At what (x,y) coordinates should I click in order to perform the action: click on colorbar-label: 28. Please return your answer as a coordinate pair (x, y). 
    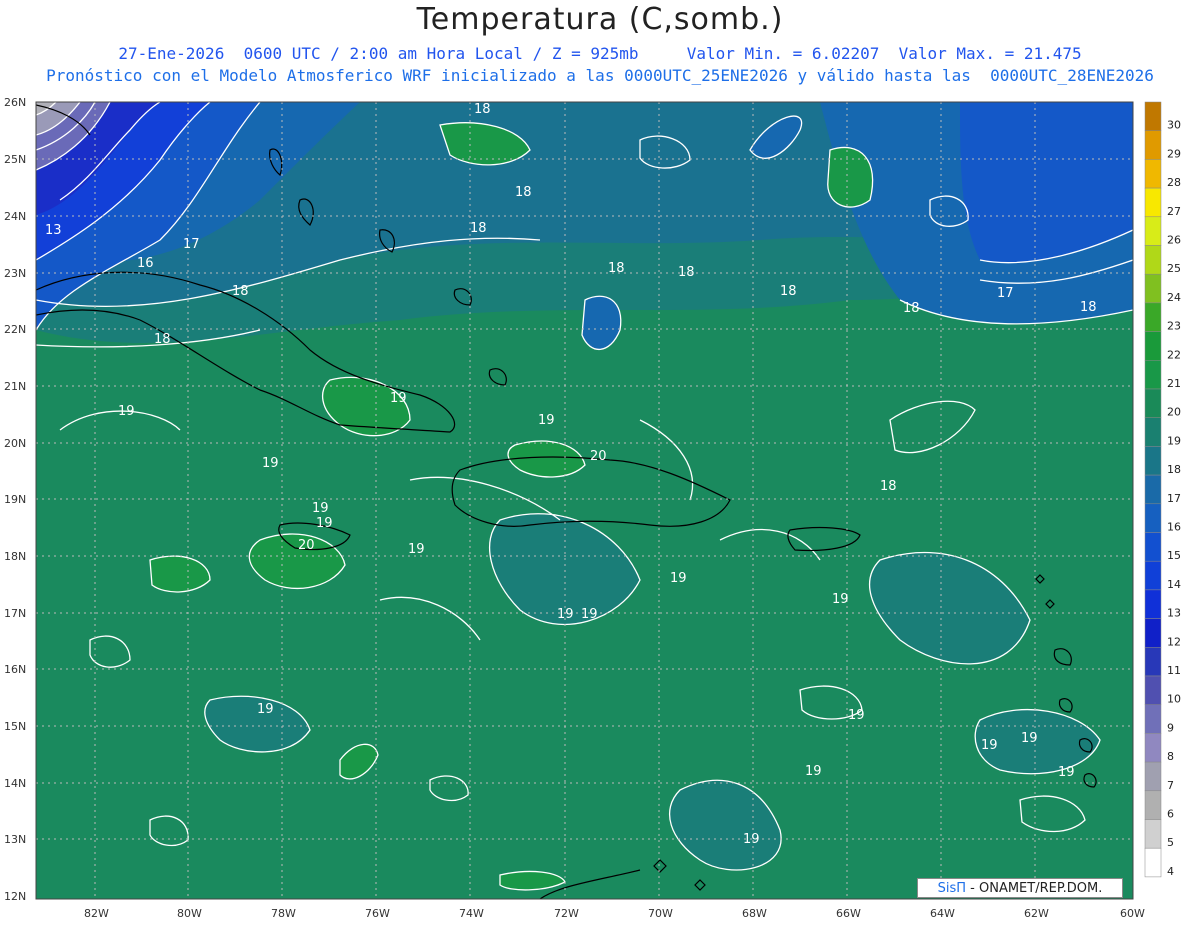
    Looking at the image, I should click on (1174, 182).